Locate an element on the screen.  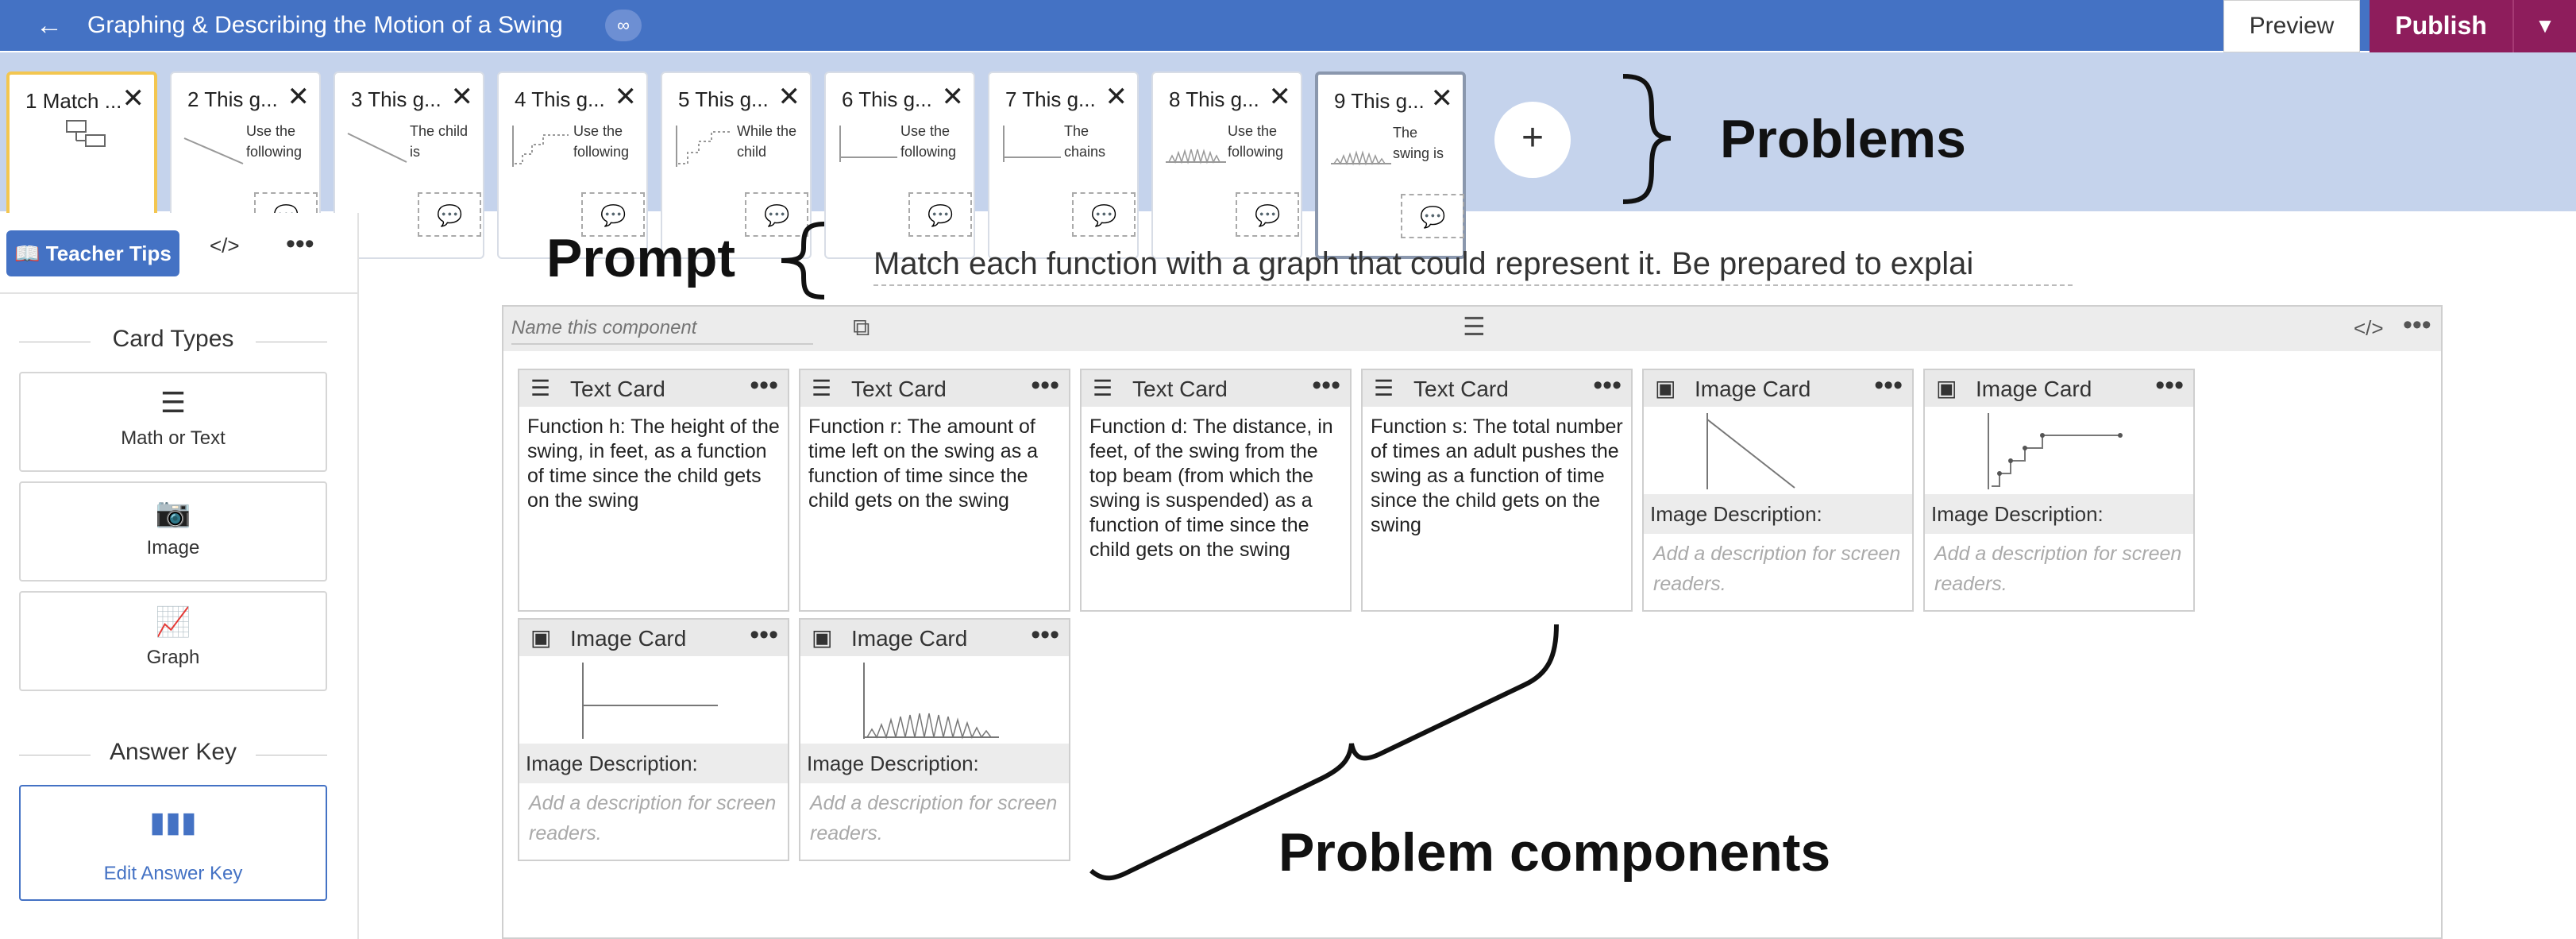
card-type-label: Math or Text is located at coordinates (173, 438).